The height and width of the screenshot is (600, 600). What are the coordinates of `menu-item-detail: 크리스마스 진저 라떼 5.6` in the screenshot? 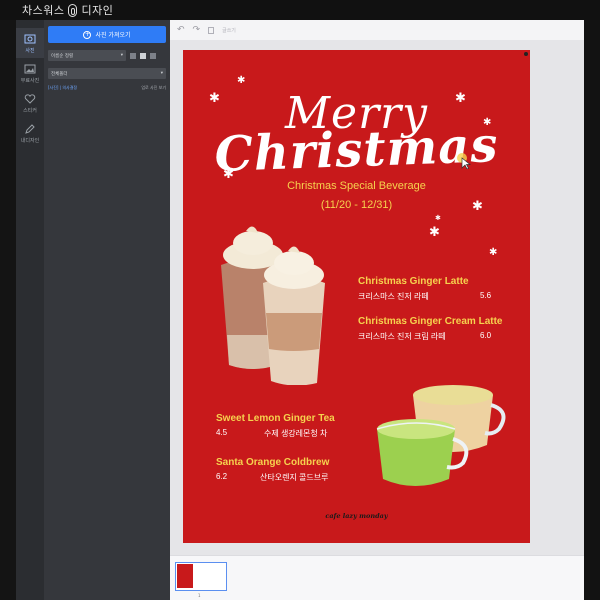 It's located at (424, 296).